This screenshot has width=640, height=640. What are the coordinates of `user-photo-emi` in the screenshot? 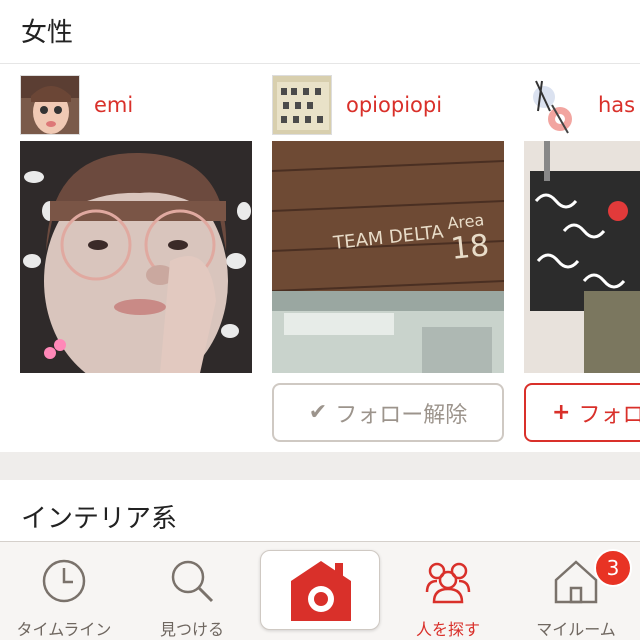 It's located at (136, 257).